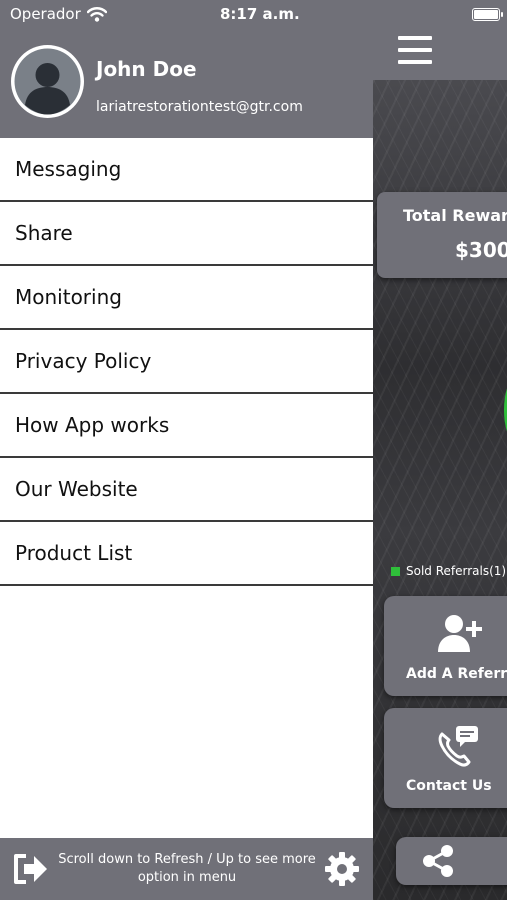 This screenshot has width=507, height=900. Describe the element at coordinates (487, 14) in the screenshot. I see `battery-icon` at that location.